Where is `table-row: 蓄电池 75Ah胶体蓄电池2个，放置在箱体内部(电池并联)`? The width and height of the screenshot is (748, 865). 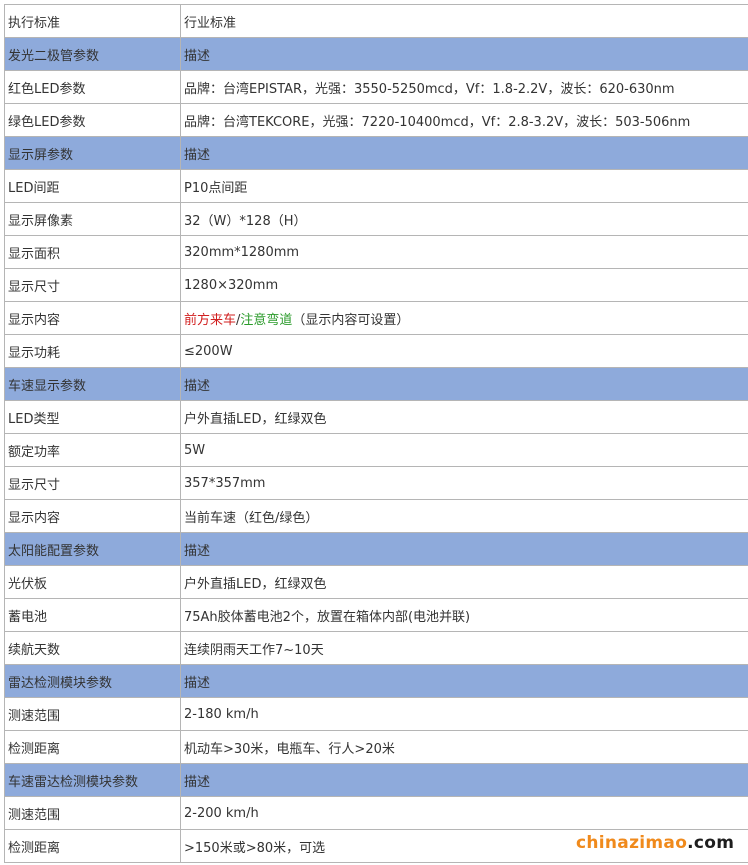 table-row: 蓄电池 75Ah胶体蓄电池2个，放置在箱体内部(电池并联) is located at coordinates (376, 615).